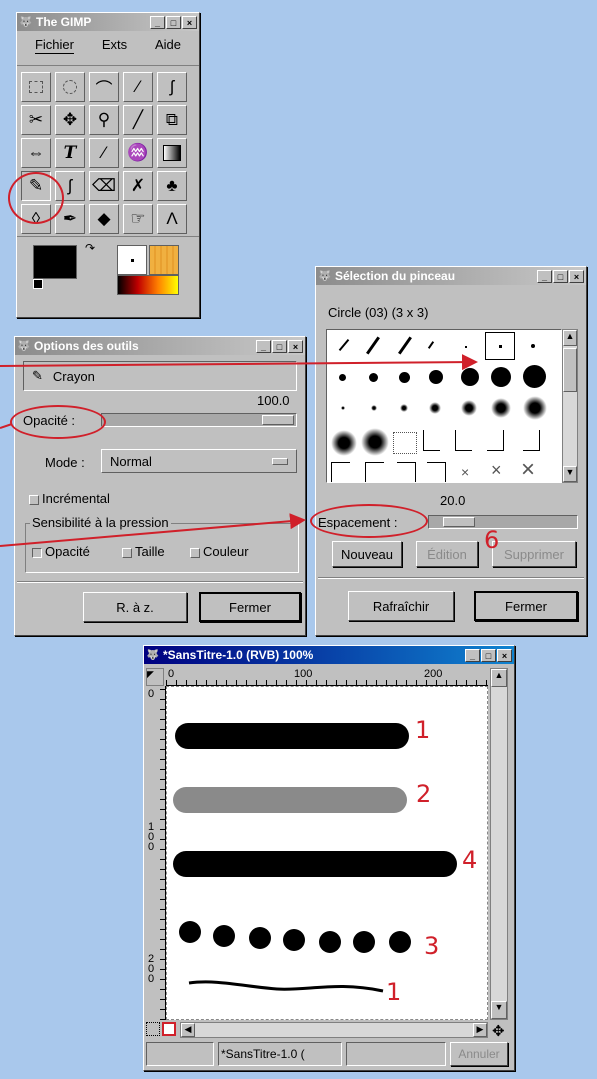  Describe the element at coordinates (239, 450) in the screenshot. I see `annotation-arrows` at that location.